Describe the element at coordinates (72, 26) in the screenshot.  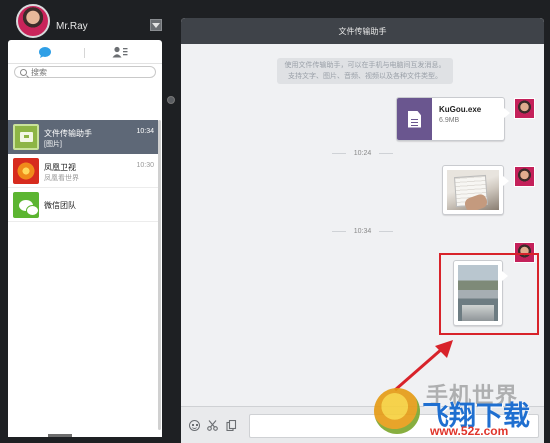
I see `user-name: Mr.Ray` at that location.